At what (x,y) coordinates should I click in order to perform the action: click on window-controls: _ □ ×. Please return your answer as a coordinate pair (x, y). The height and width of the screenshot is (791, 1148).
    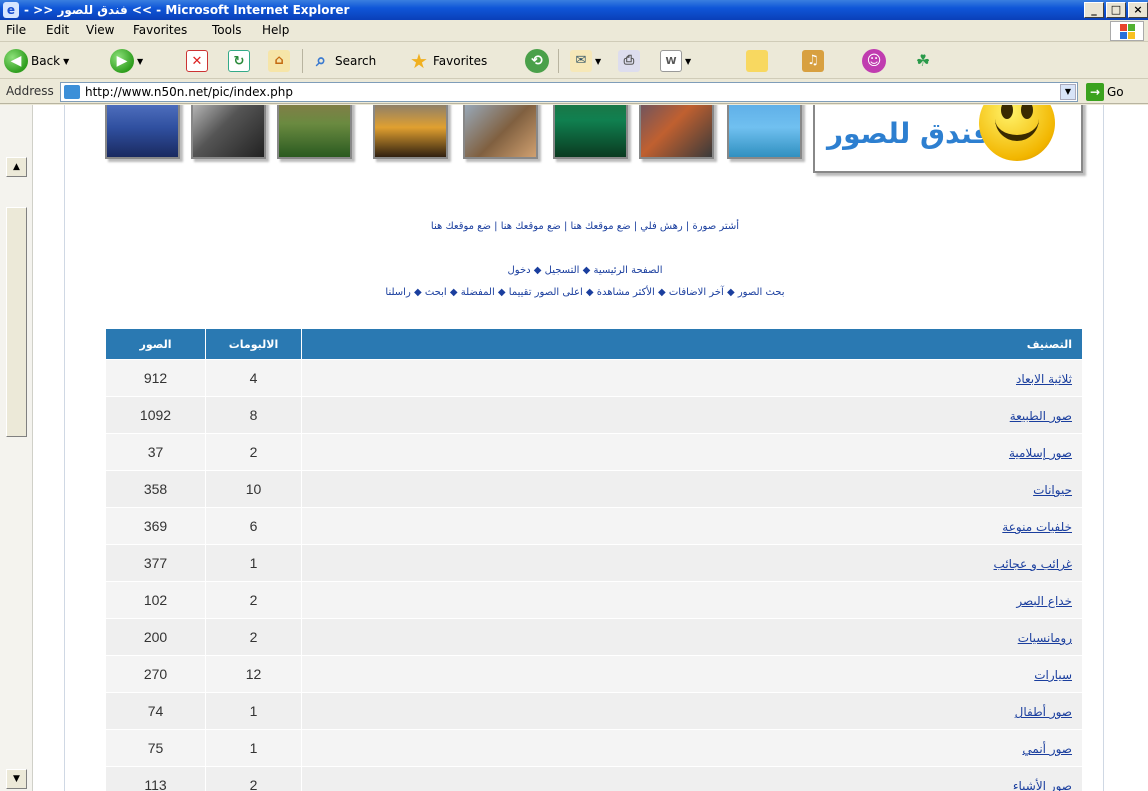
    Looking at the image, I should click on (1116, 10).